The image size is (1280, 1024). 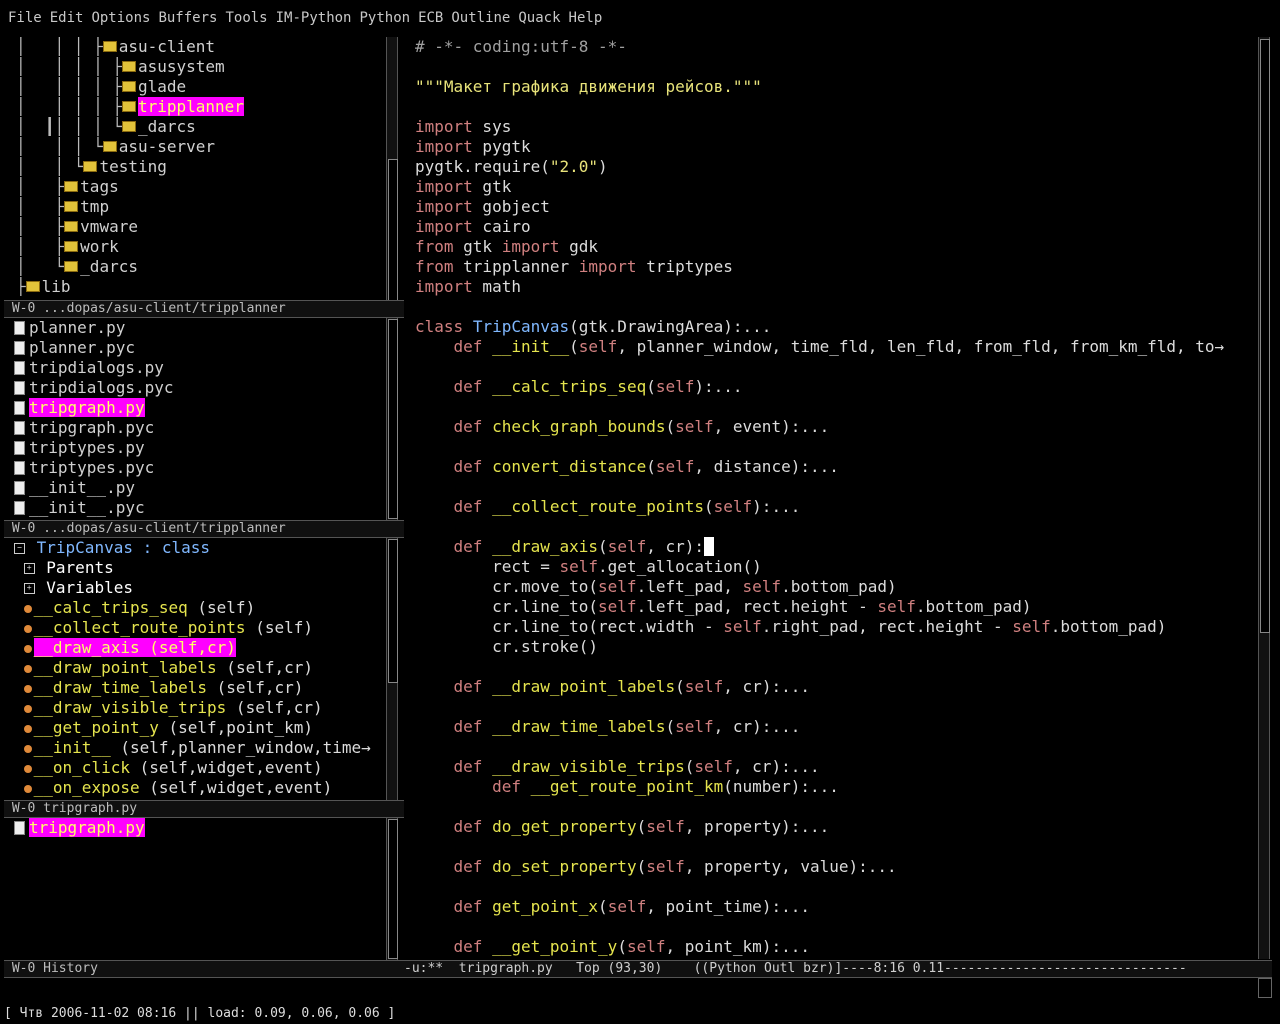 What do you see at coordinates (199, 408) in the screenshot?
I see `source-file-item: tripgraph.py` at bounding box center [199, 408].